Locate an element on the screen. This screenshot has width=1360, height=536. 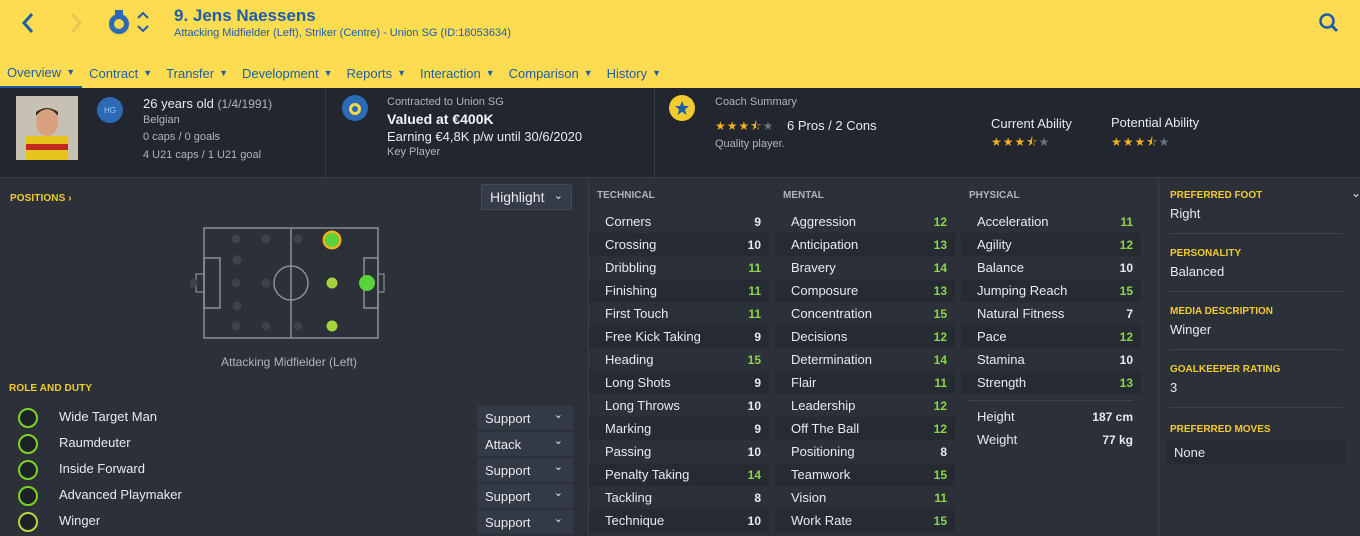
attribute-row: Dribbling 11 is located at coordinates (679, 267).